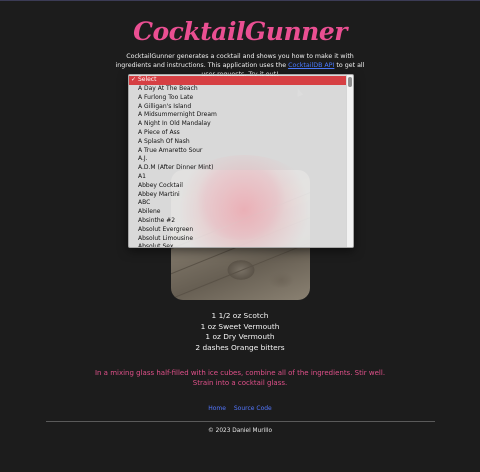 This screenshot has width=480, height=472. What do you see at coordinates (238, 159) in the screenshot?
I see `dropdown-option: A.J.` at bounding box center [238, 159].